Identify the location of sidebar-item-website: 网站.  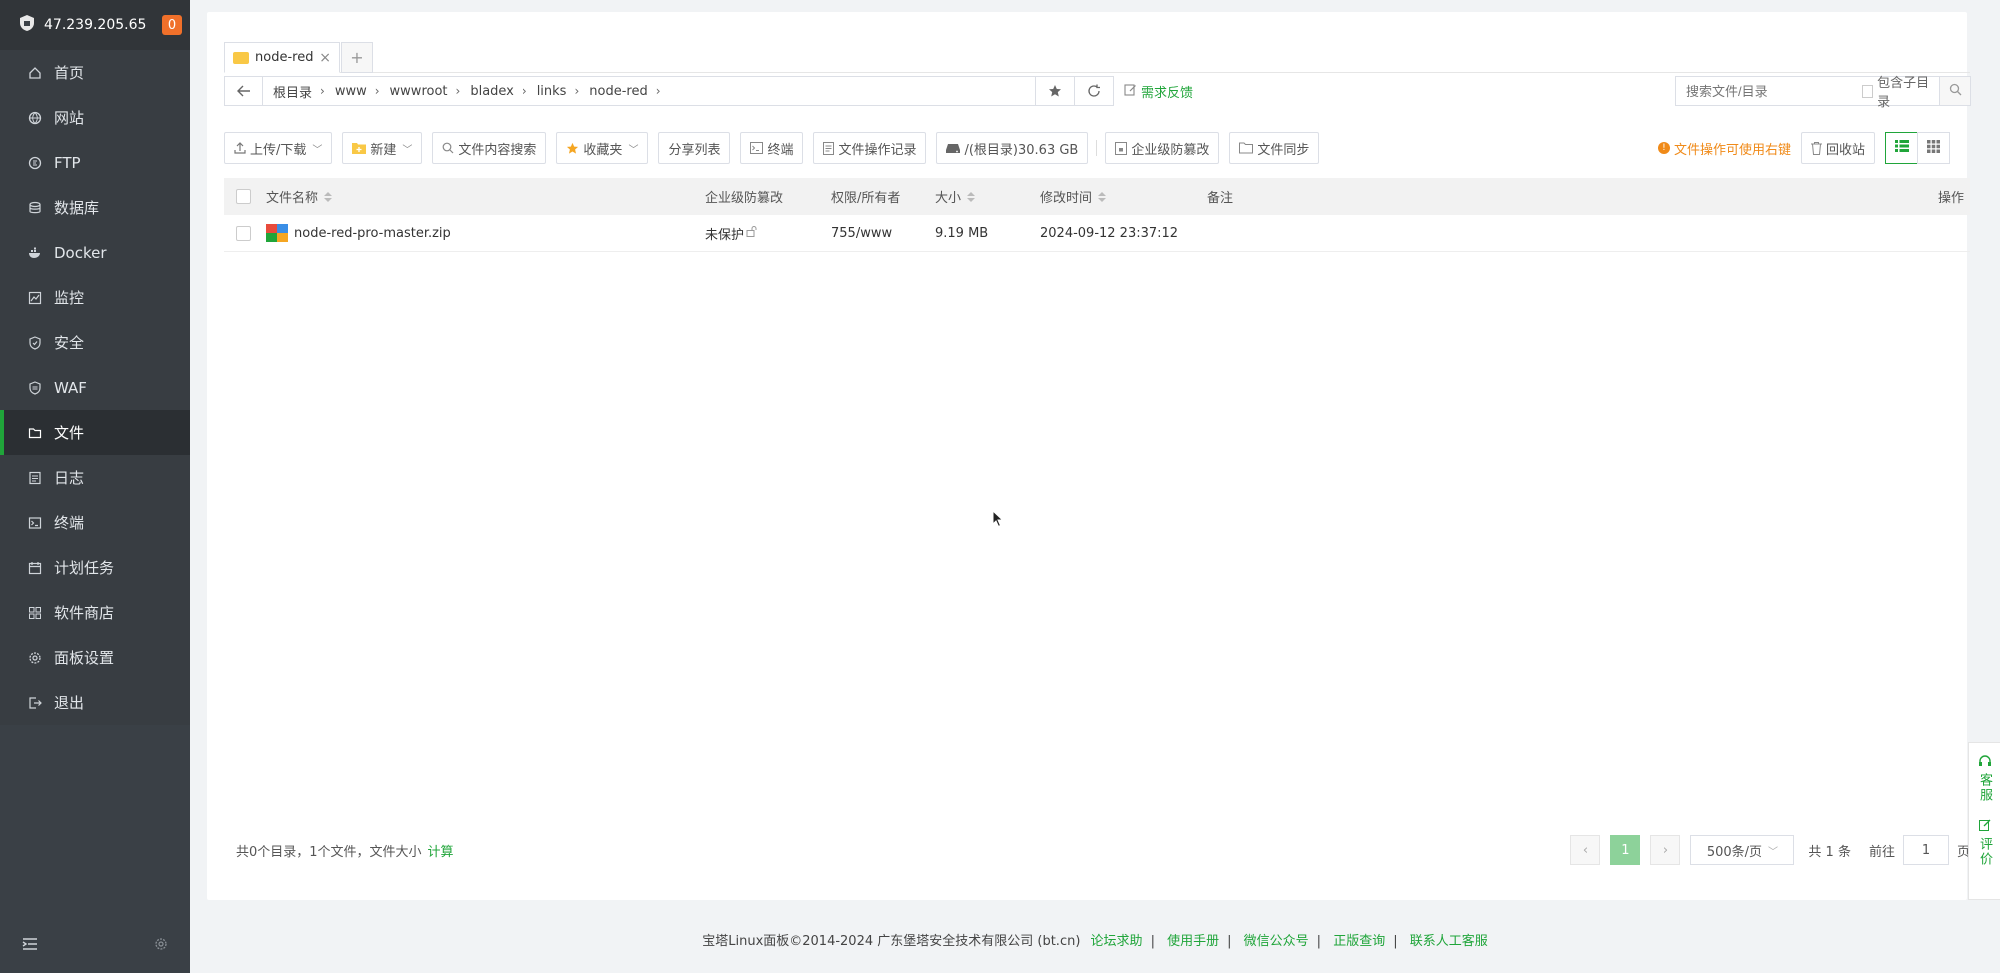
(95, 117).